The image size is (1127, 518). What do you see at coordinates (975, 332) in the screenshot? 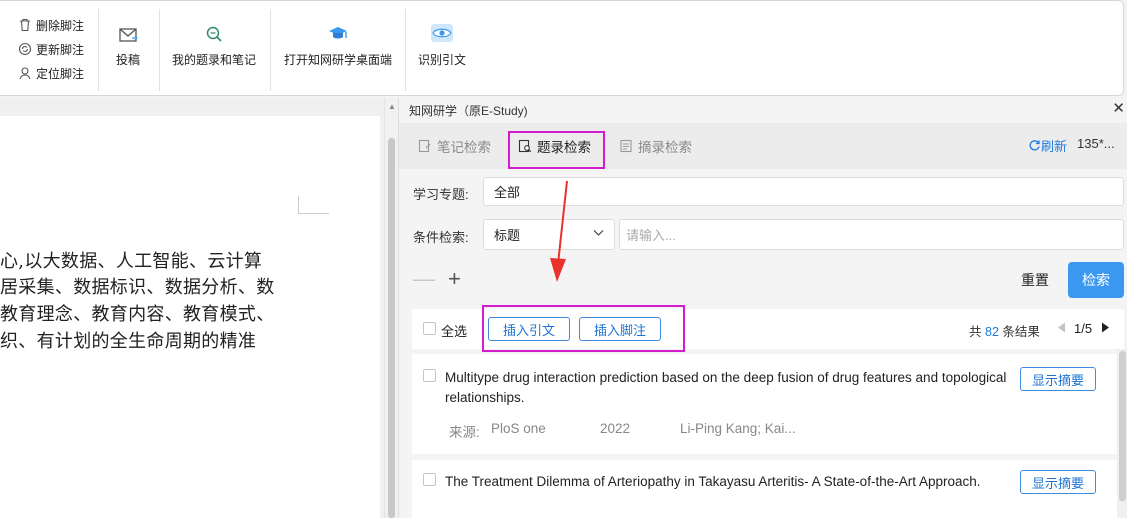
I see `total-prefix: 共` at bounding box center [975, 332].